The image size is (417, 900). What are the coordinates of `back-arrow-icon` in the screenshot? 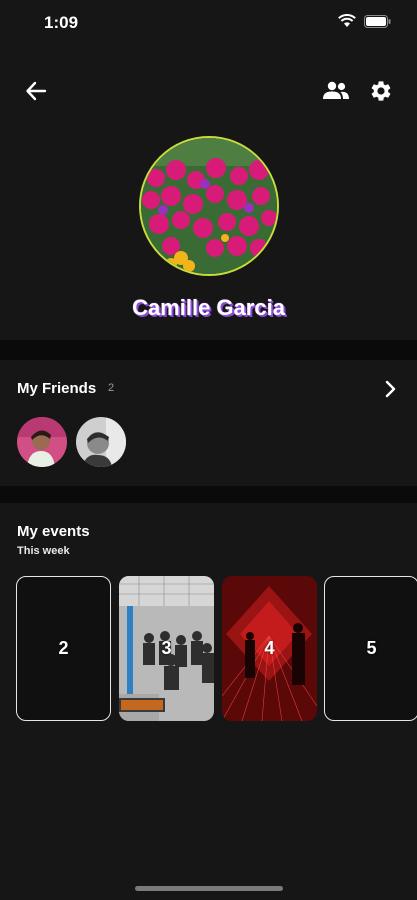 It's located at (36, 91).